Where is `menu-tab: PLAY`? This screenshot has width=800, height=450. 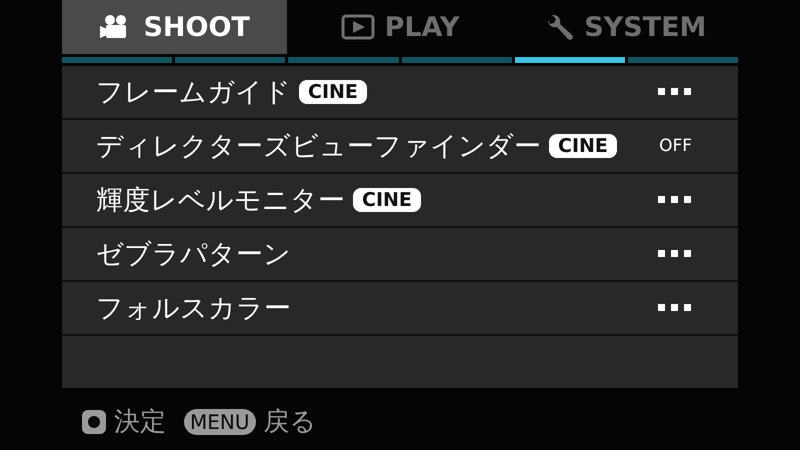 menu-tab: PLAY is located at coordinates (400, 27).